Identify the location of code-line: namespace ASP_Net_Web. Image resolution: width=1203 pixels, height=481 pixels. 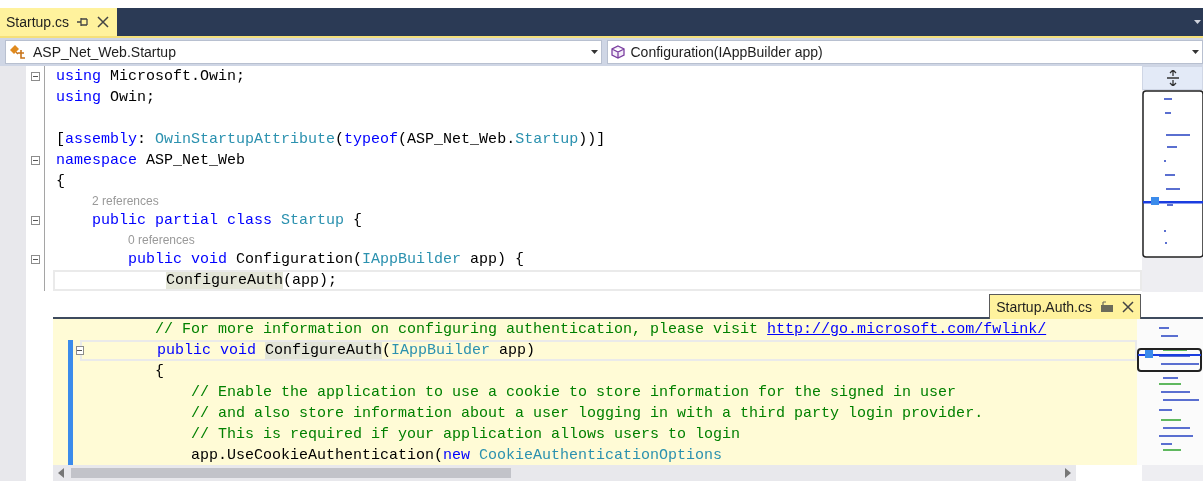
(150, 161).